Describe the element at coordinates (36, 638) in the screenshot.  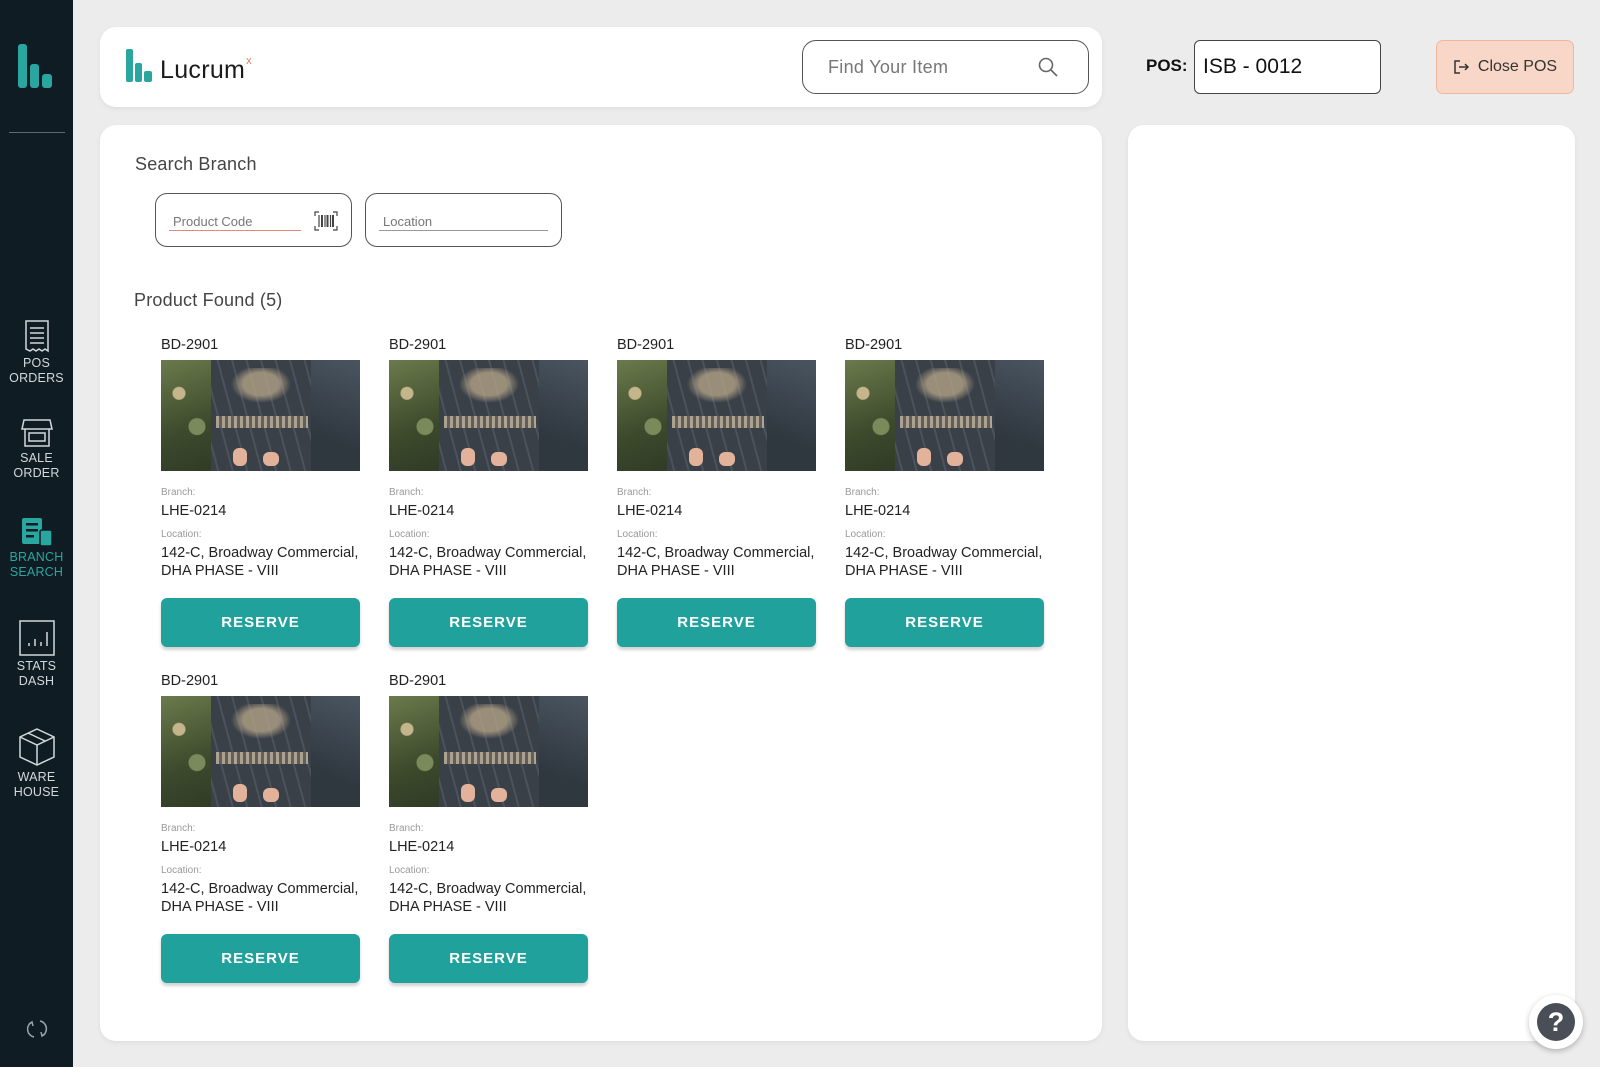
I see `stats-chart-icon` at that location.